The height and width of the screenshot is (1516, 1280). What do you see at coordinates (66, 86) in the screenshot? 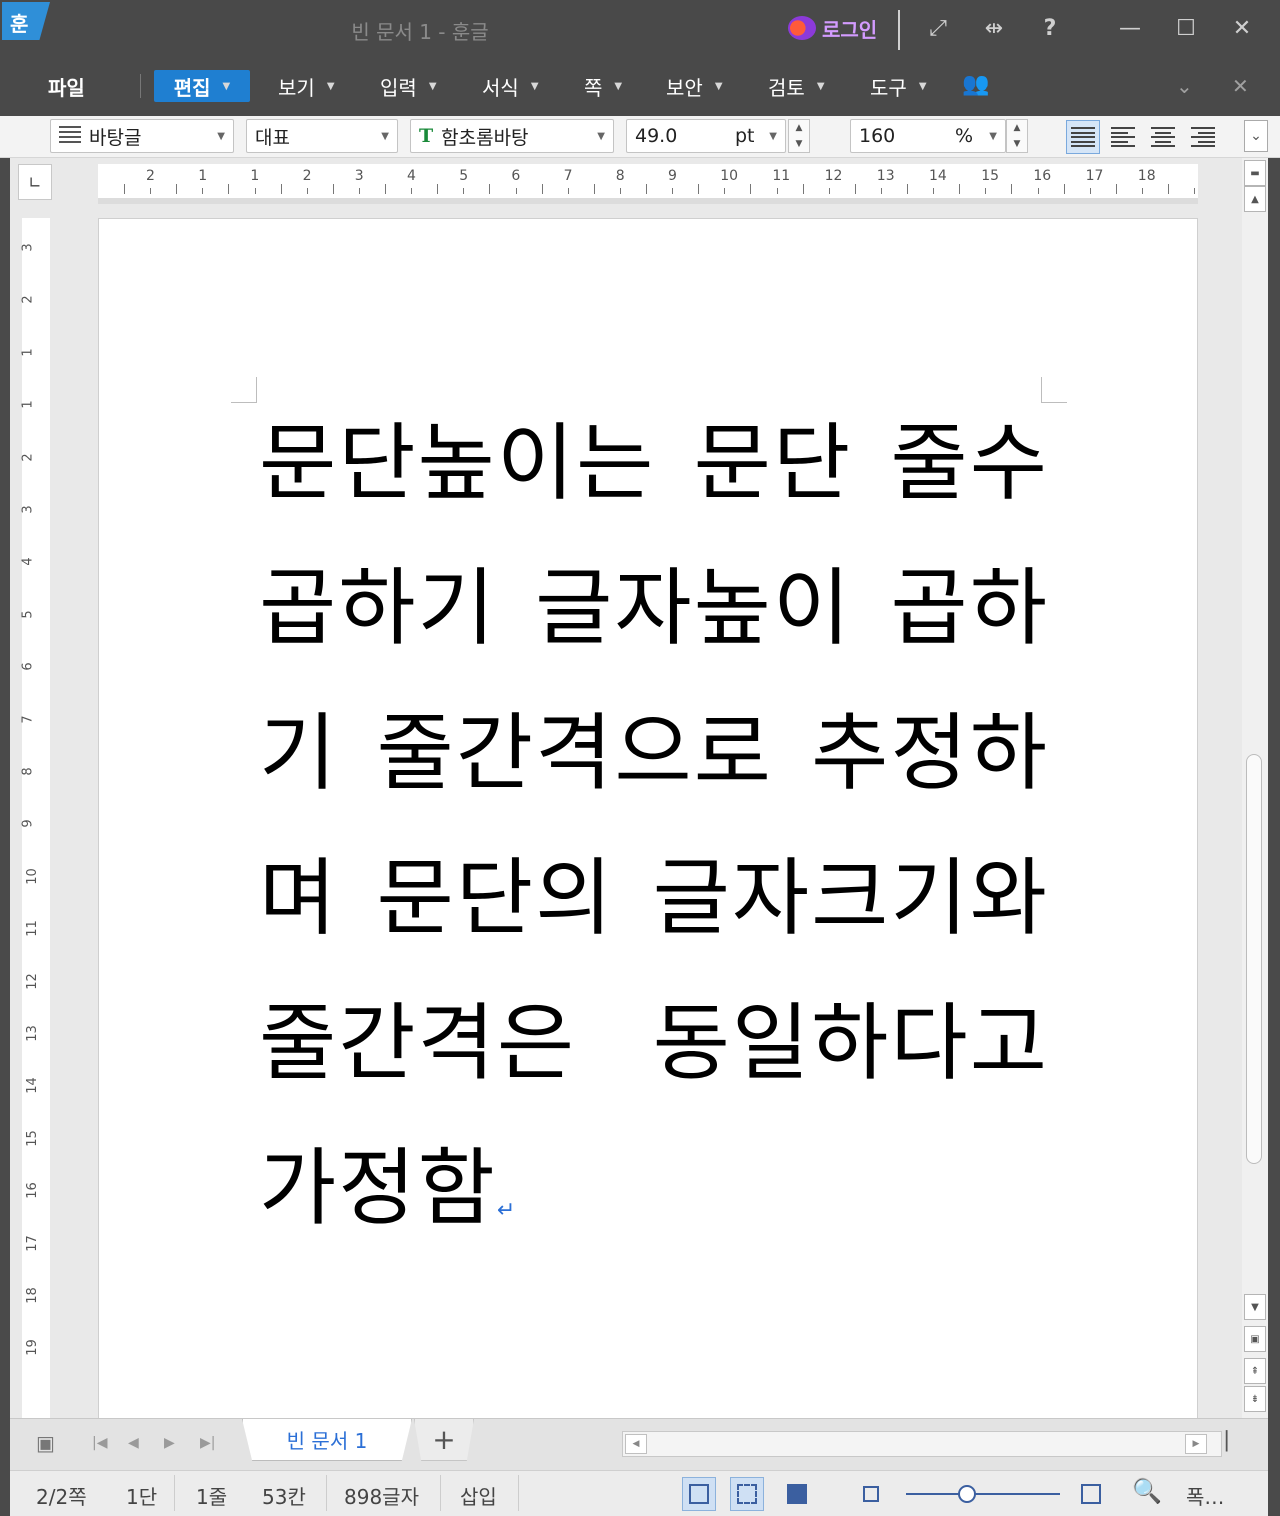
I see `menu-file: 파일` at bounding box center [66, 86].